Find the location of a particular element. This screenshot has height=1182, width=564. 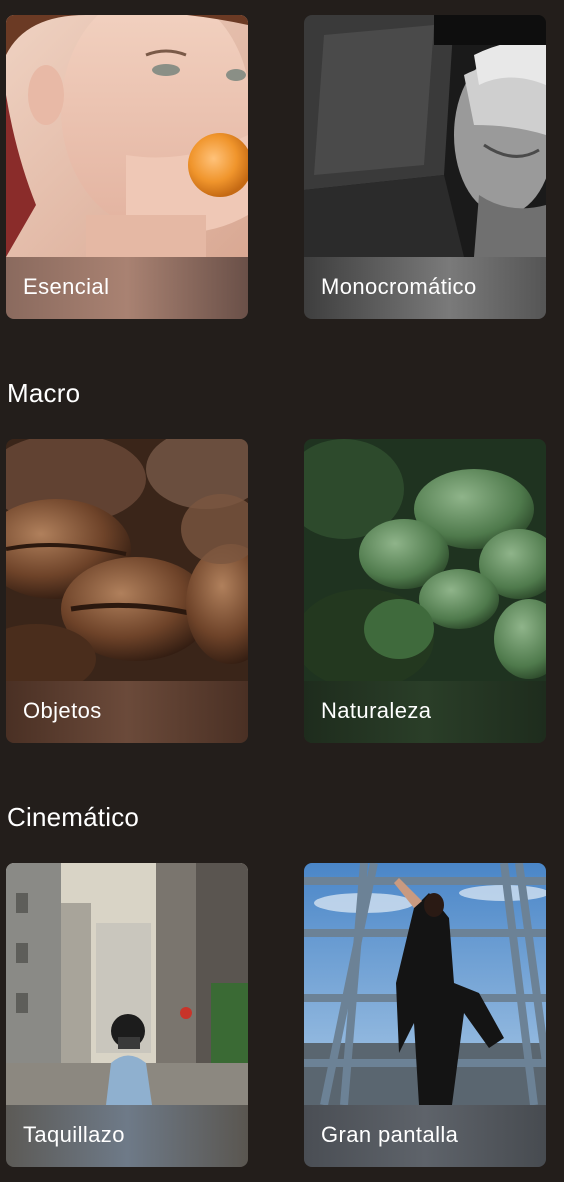

preset-card-naturaleza: Naturaleza is located at coordinates (425, 591).